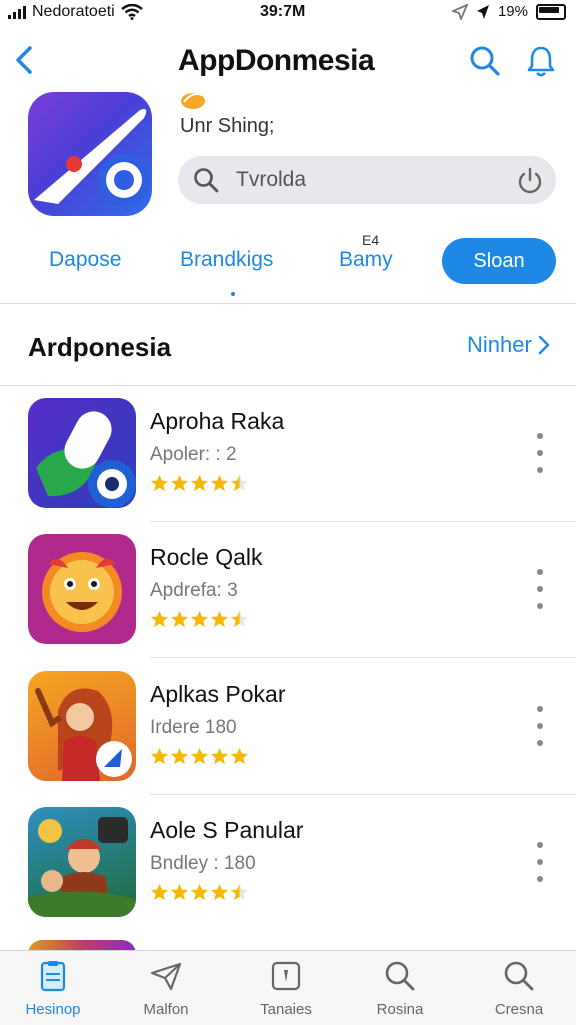 The width and height of the screenshot is (576, 1025). Describe the element at coordinates (288, 863) in the screenshot. I see `list-item: Aole S Panular Bndley : 180` at that location.